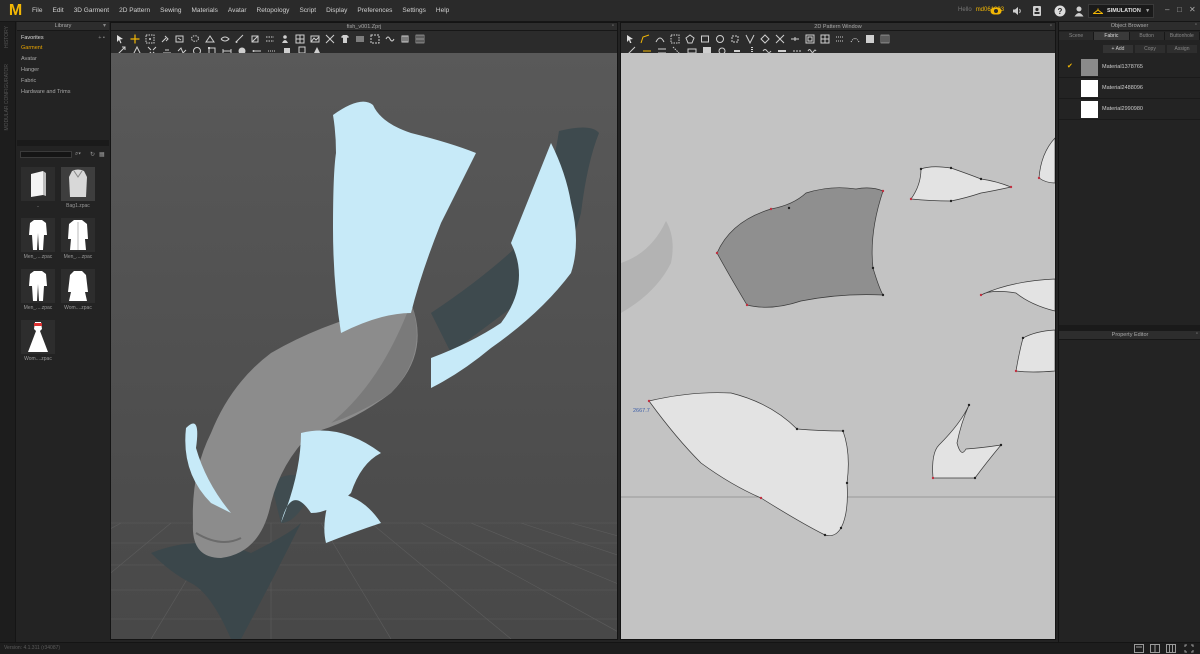  What do you see at coordinates (705, 39) in the screenshot?
I see `rectangle-icon` at bounding box center [705, 39].